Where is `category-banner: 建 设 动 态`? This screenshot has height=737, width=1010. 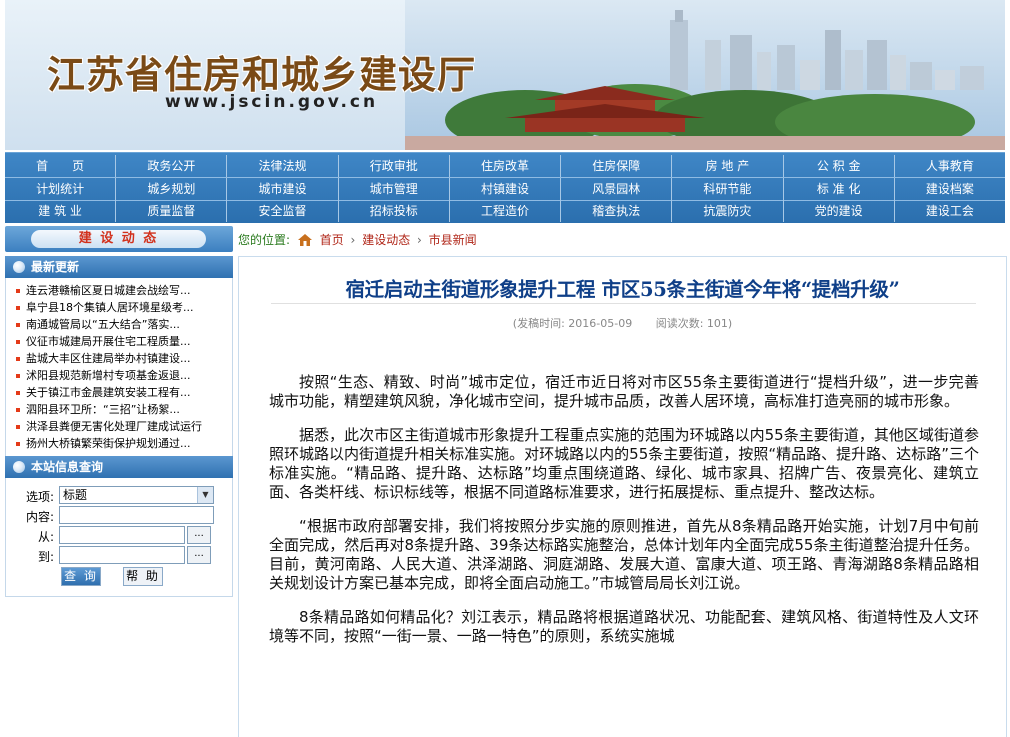
category-banner: 建 设 动 态 is located at coordinates (119, 239).